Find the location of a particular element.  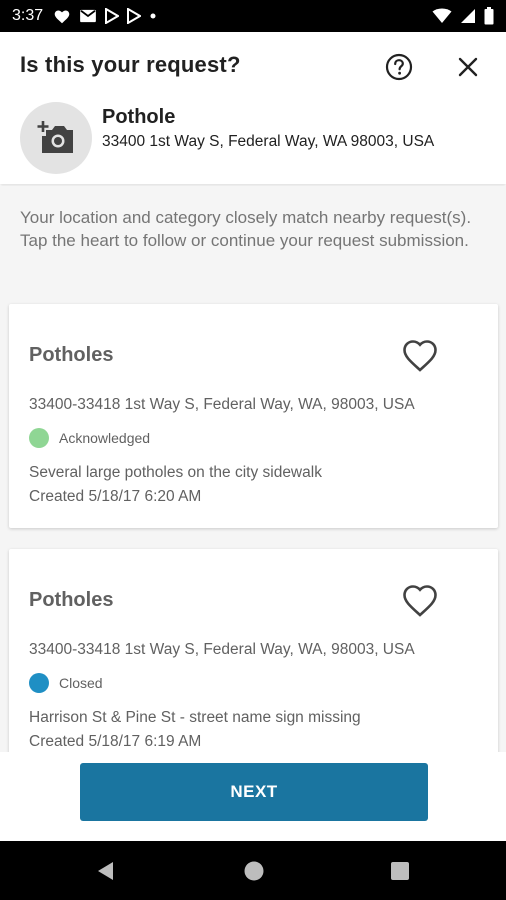

page-title: Is this your request? is located at coordinates (130, 64).